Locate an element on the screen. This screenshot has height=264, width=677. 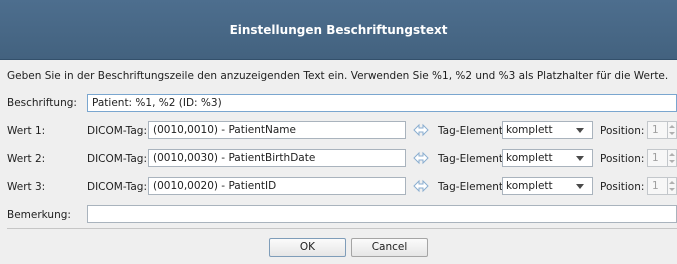
value3-position-value: 1 is located at coordinates (655, 186).